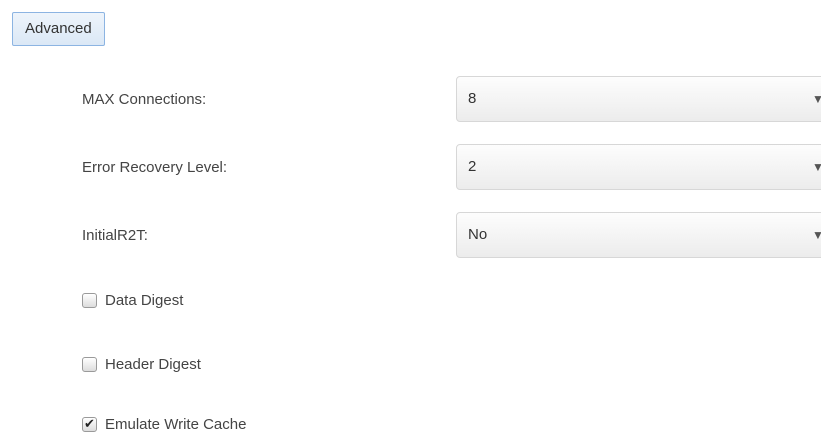  Describe the element at coordinates (638, 99) in the screenshot. I see `max-connections-select: 8 ▼` at that location.